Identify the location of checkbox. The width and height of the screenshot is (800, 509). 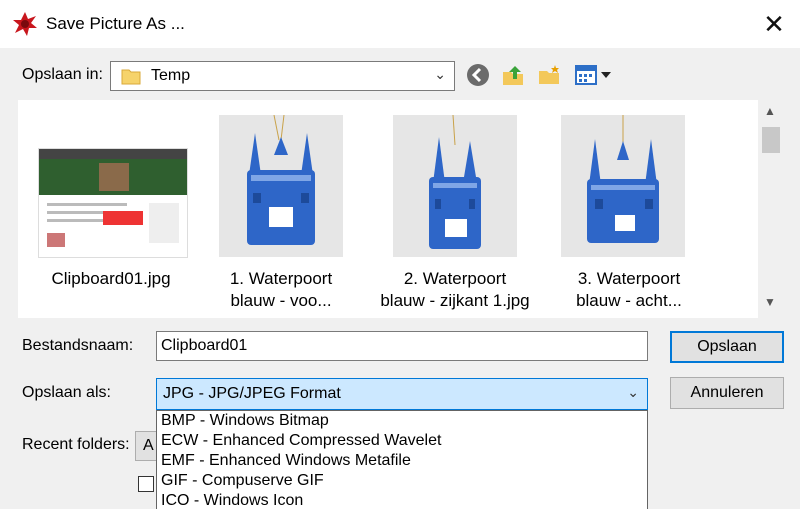
(146, 484).